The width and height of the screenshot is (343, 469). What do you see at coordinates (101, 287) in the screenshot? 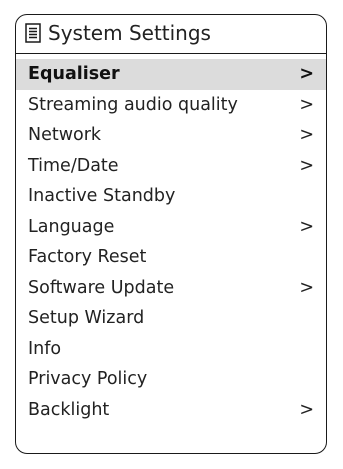
I see `menu-item-label: Software Update` at bounding box center [101, 287].